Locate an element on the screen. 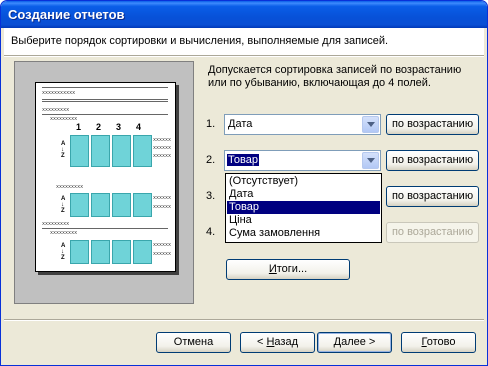  dropdown-option-selected: Товар is located at coordinates (303, 207).